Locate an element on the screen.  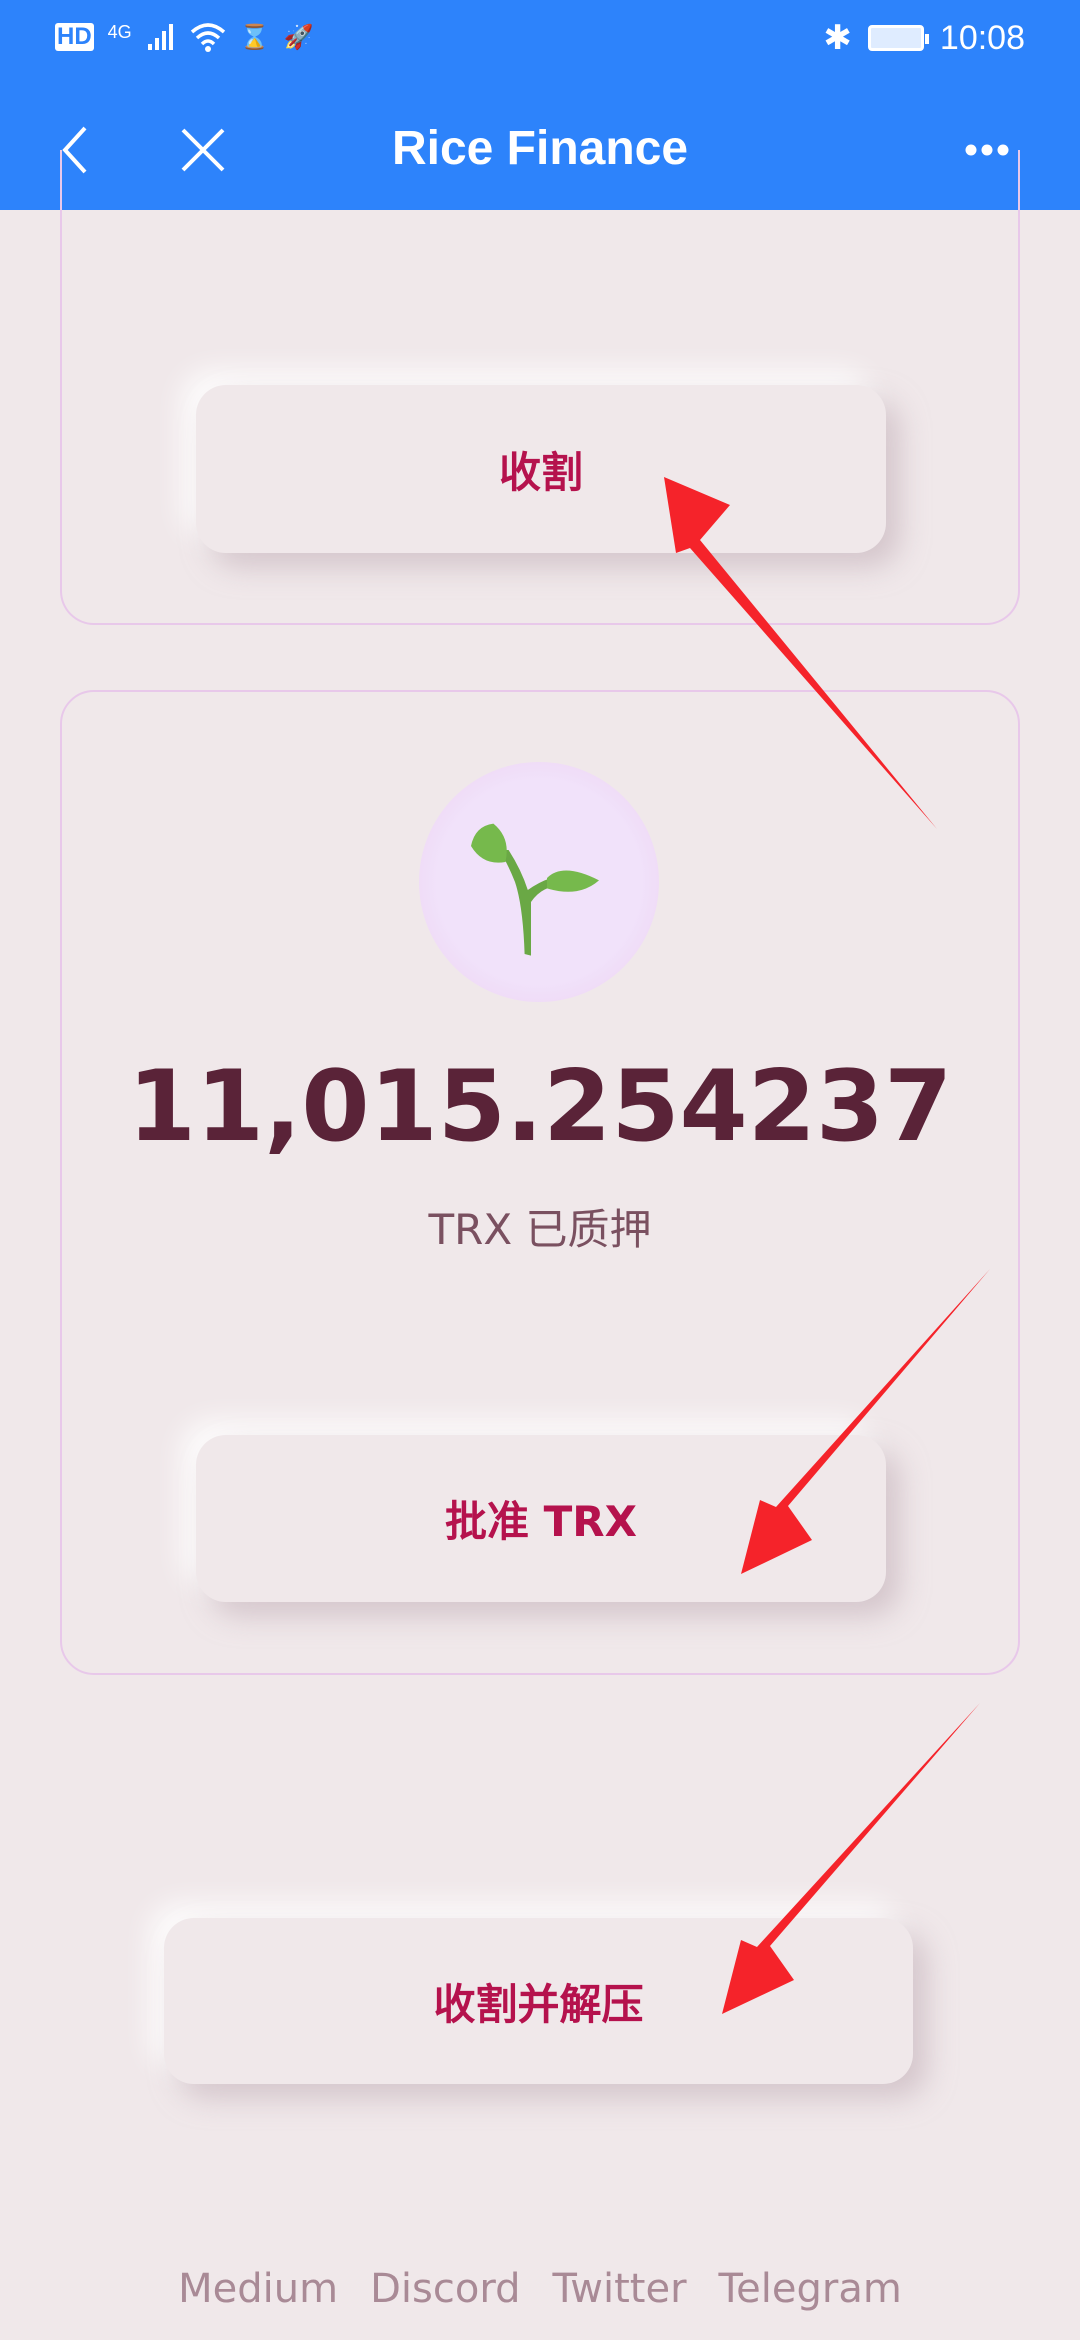
harvest-and-unstake-button: 收割并解压 is located at coordinates (538, 2001).